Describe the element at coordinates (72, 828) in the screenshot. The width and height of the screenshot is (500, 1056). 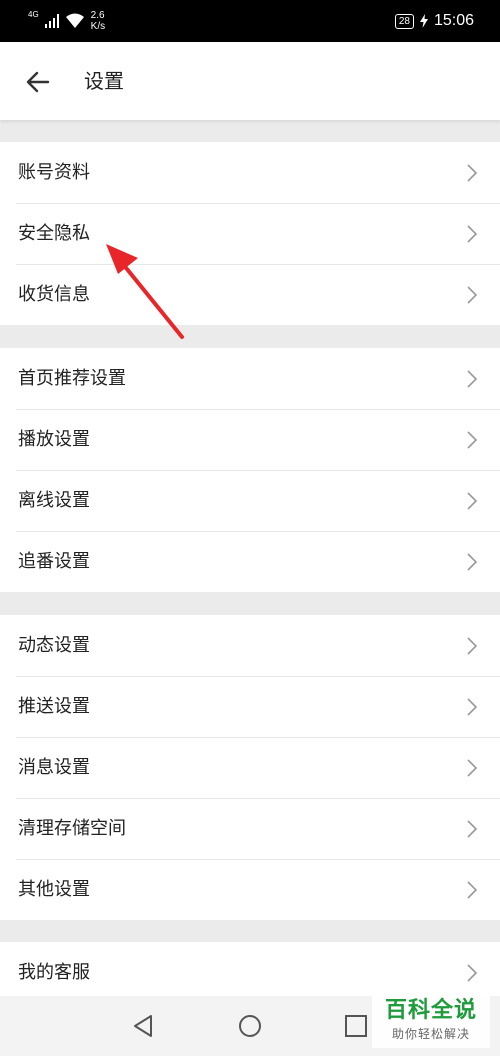
I see `settings-item-label: 清理存储空间` at that location.